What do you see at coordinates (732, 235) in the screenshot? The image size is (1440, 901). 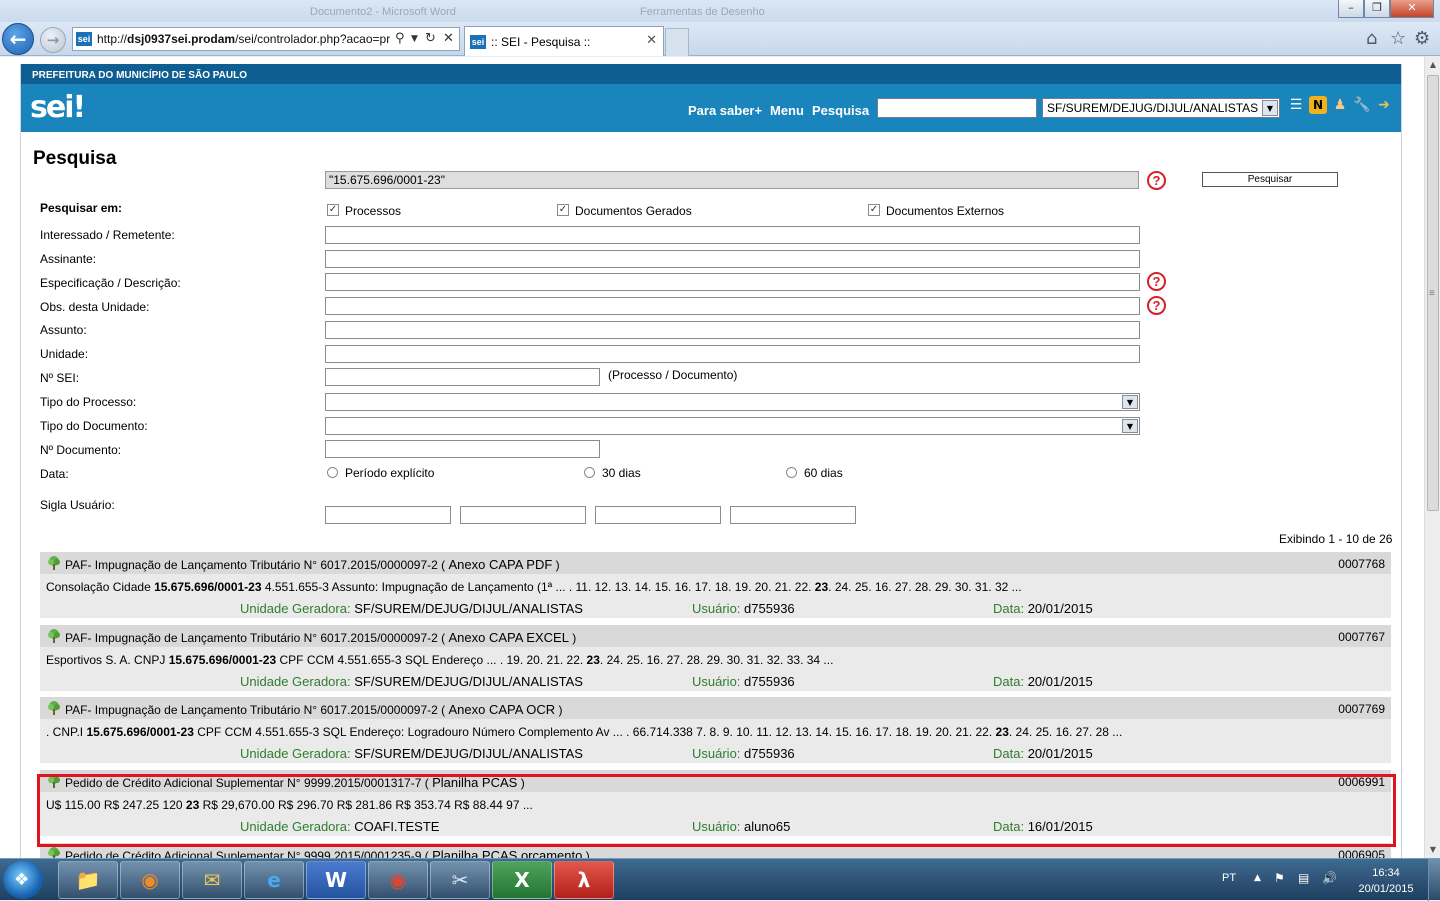 I see `interessado-input` at bounding box center [732, 235].